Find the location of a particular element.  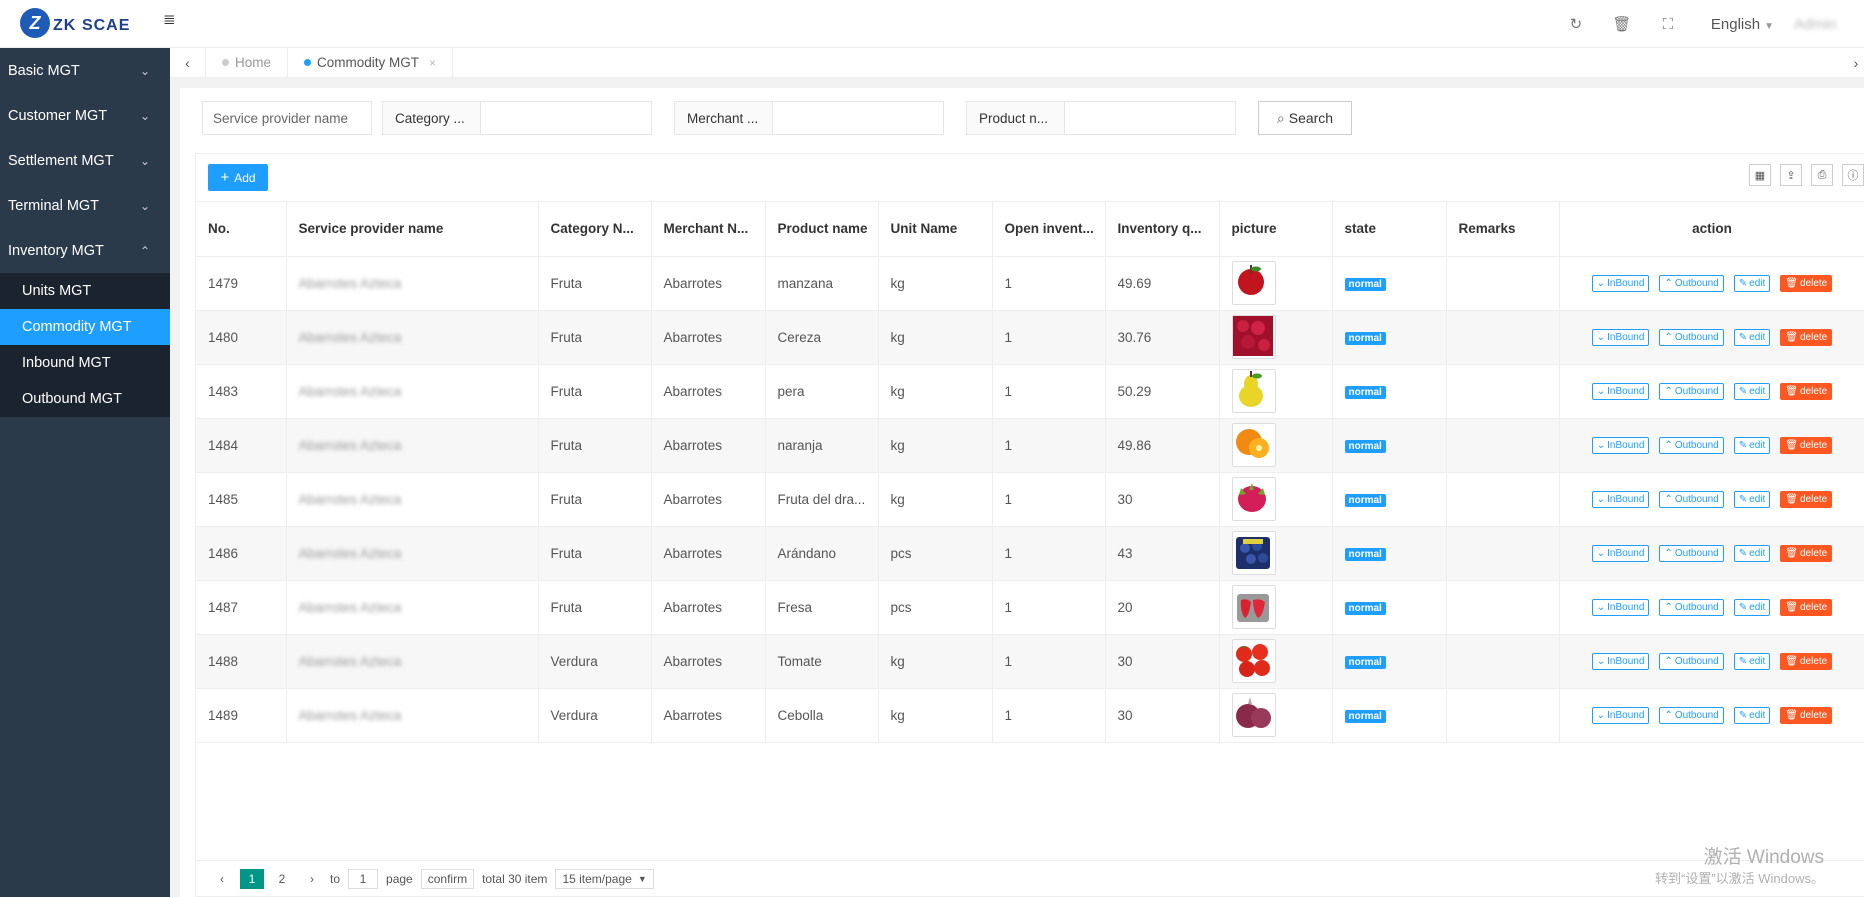

refresh-icon: ↻ is located at coordinates (1576, 24).